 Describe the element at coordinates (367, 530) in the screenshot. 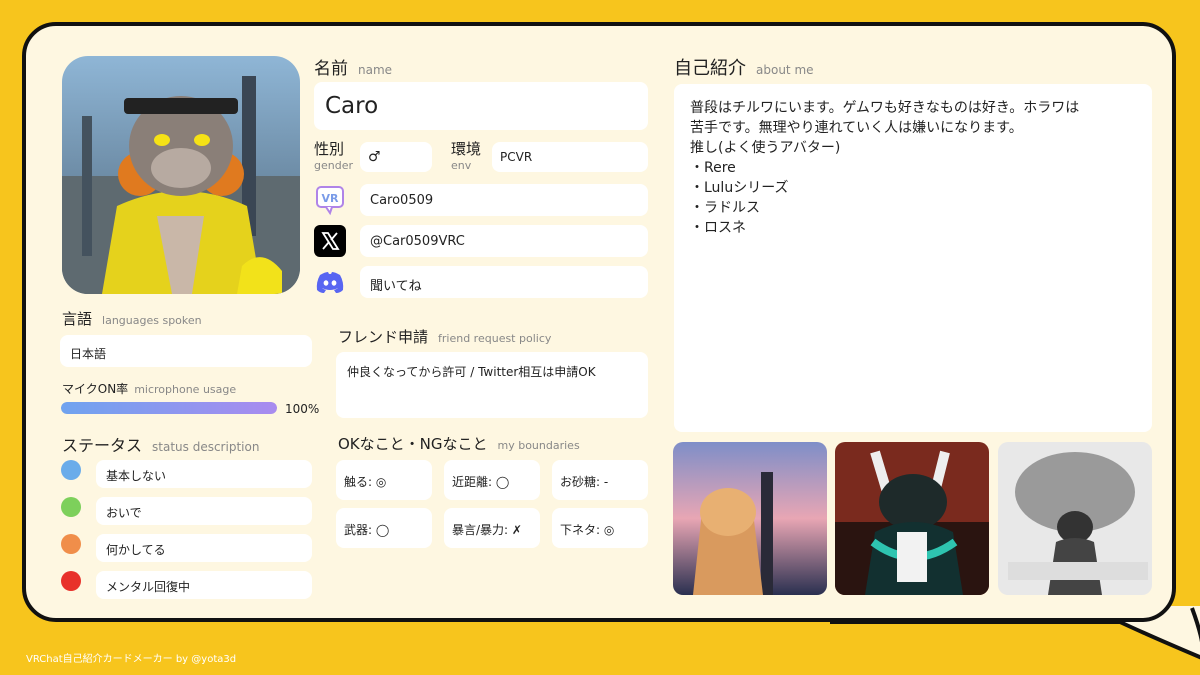

I see `boundary-label: 武器: ◯` at that location.